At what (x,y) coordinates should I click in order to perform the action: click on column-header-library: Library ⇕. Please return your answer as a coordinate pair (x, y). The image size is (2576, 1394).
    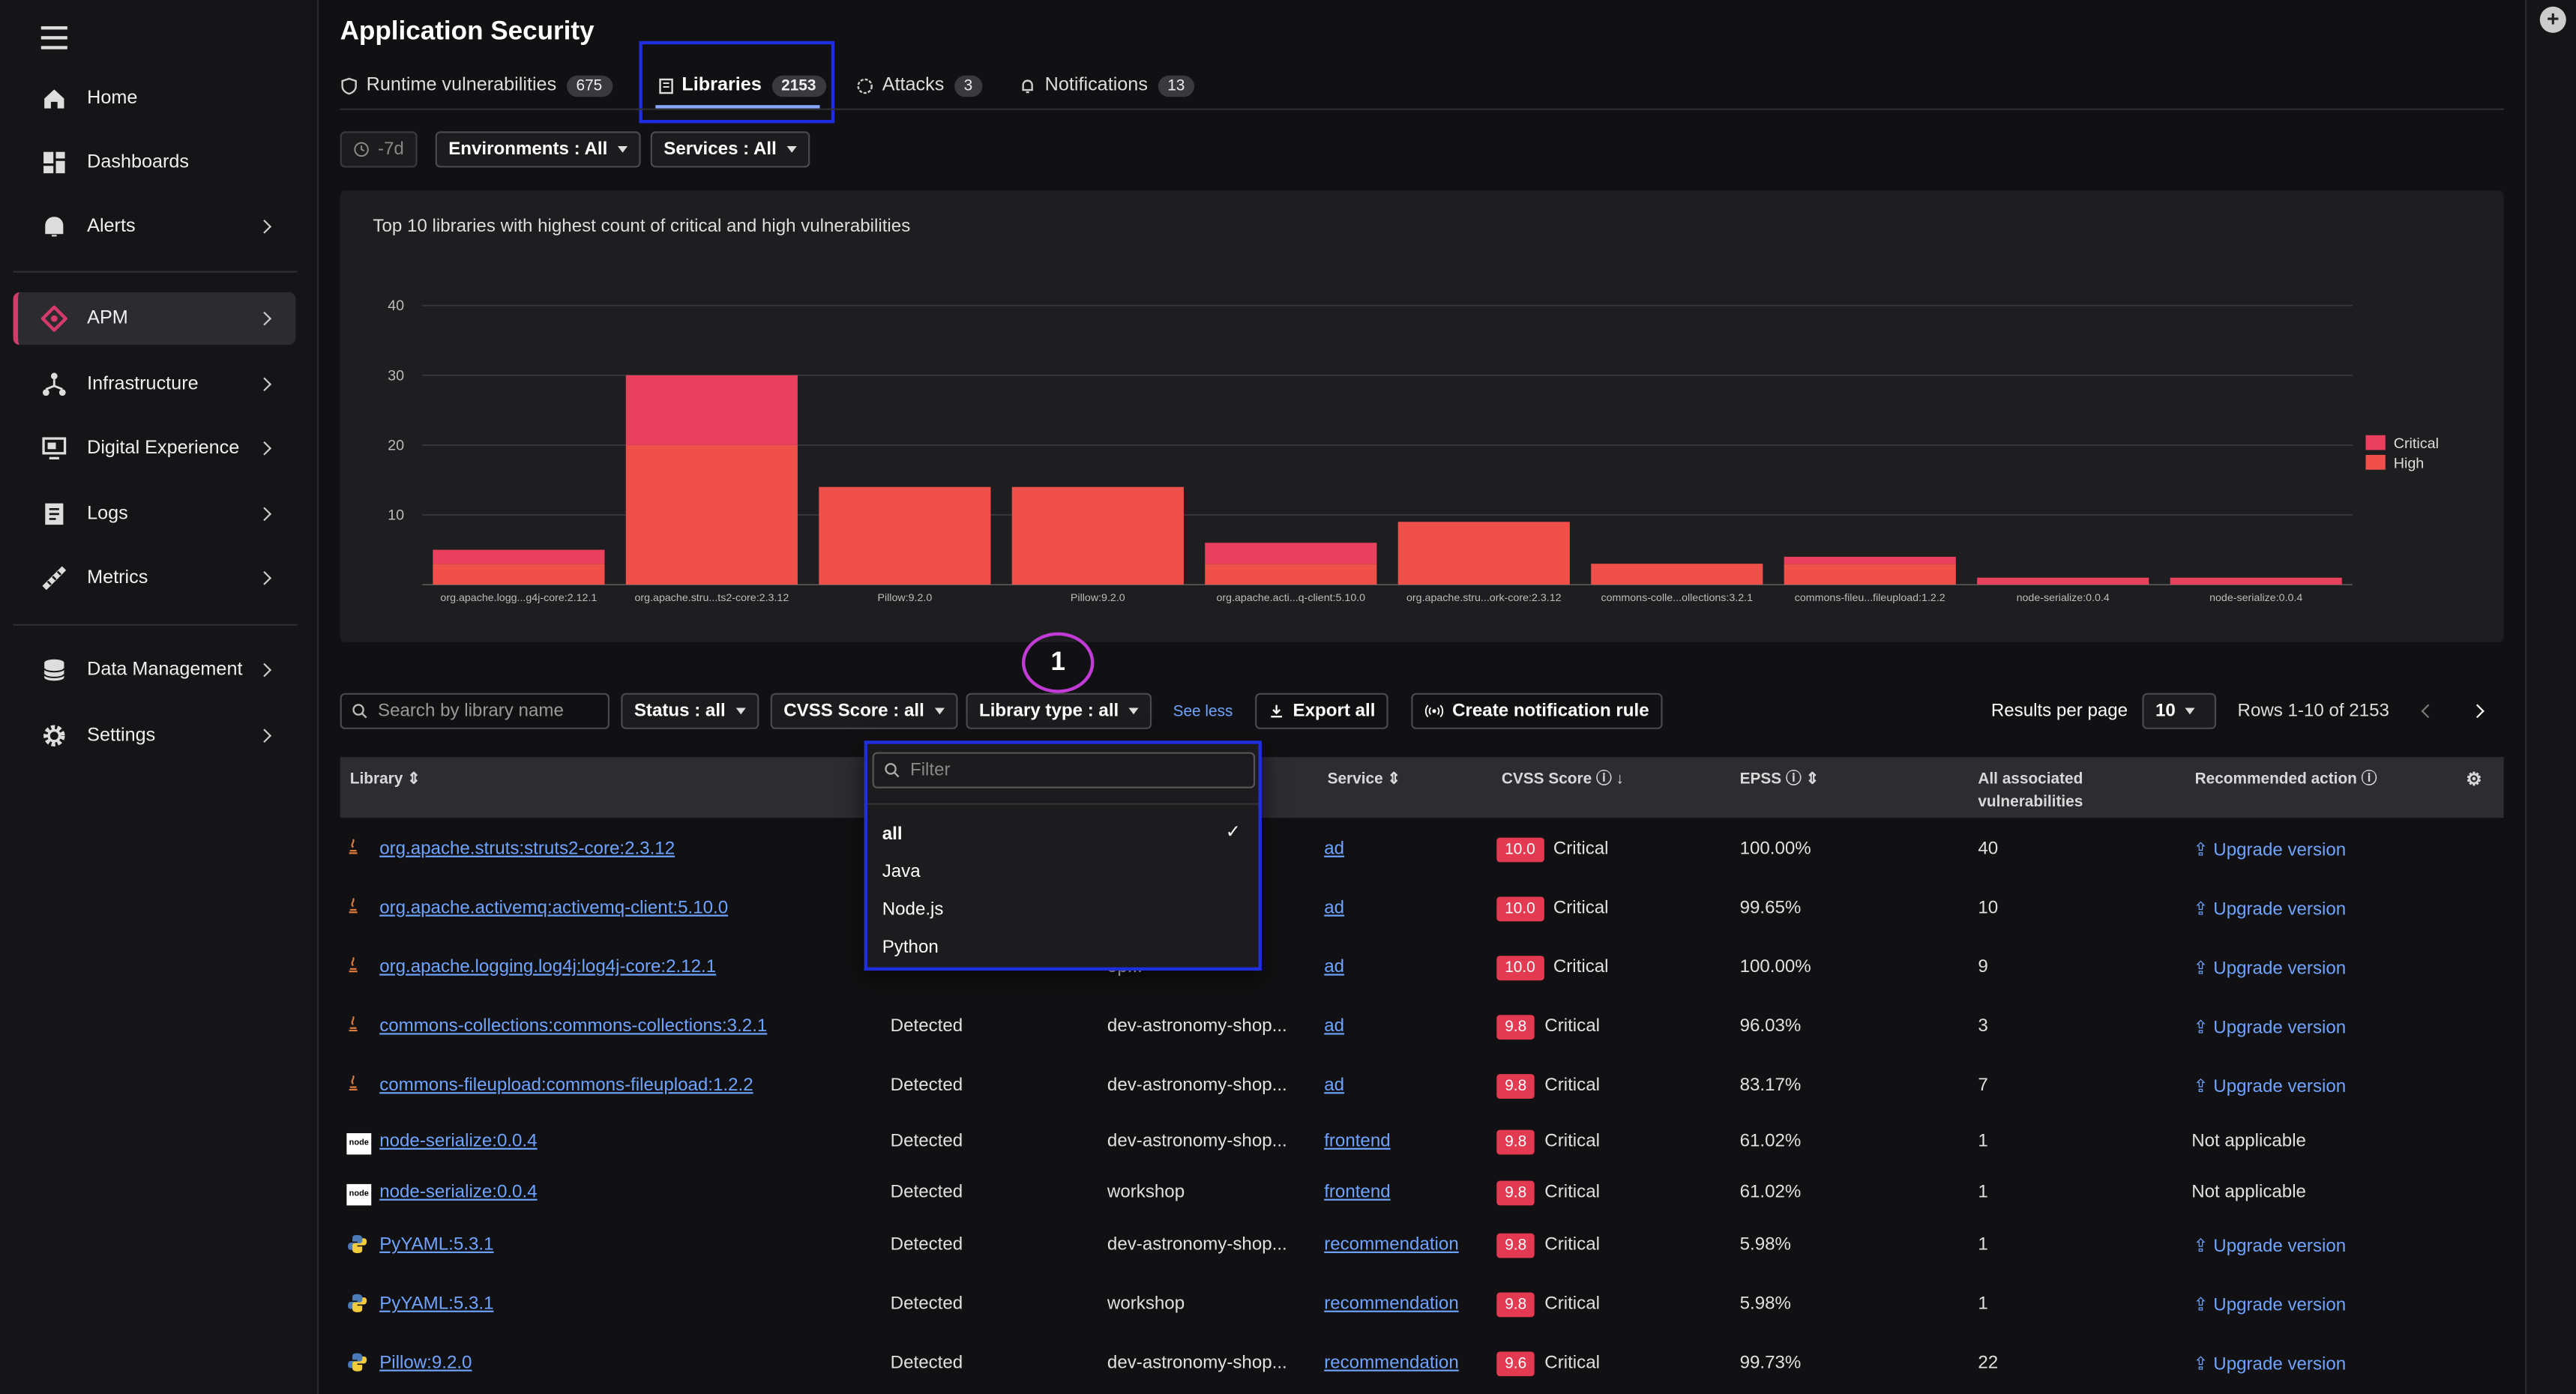
    Looking at the image, I should click on (385, 780).